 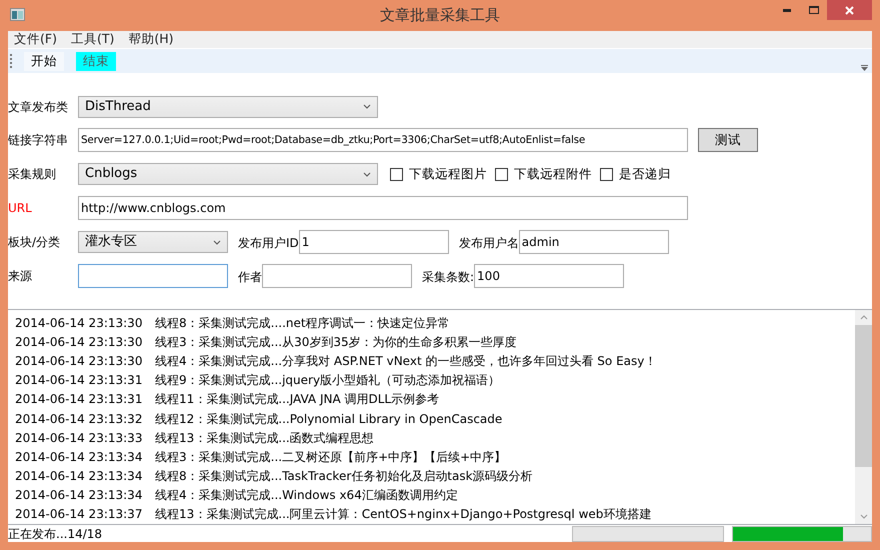 I want to click on log-message: 线程13：采集测试完成...函数式编程思想, so click(x=264, y=438).